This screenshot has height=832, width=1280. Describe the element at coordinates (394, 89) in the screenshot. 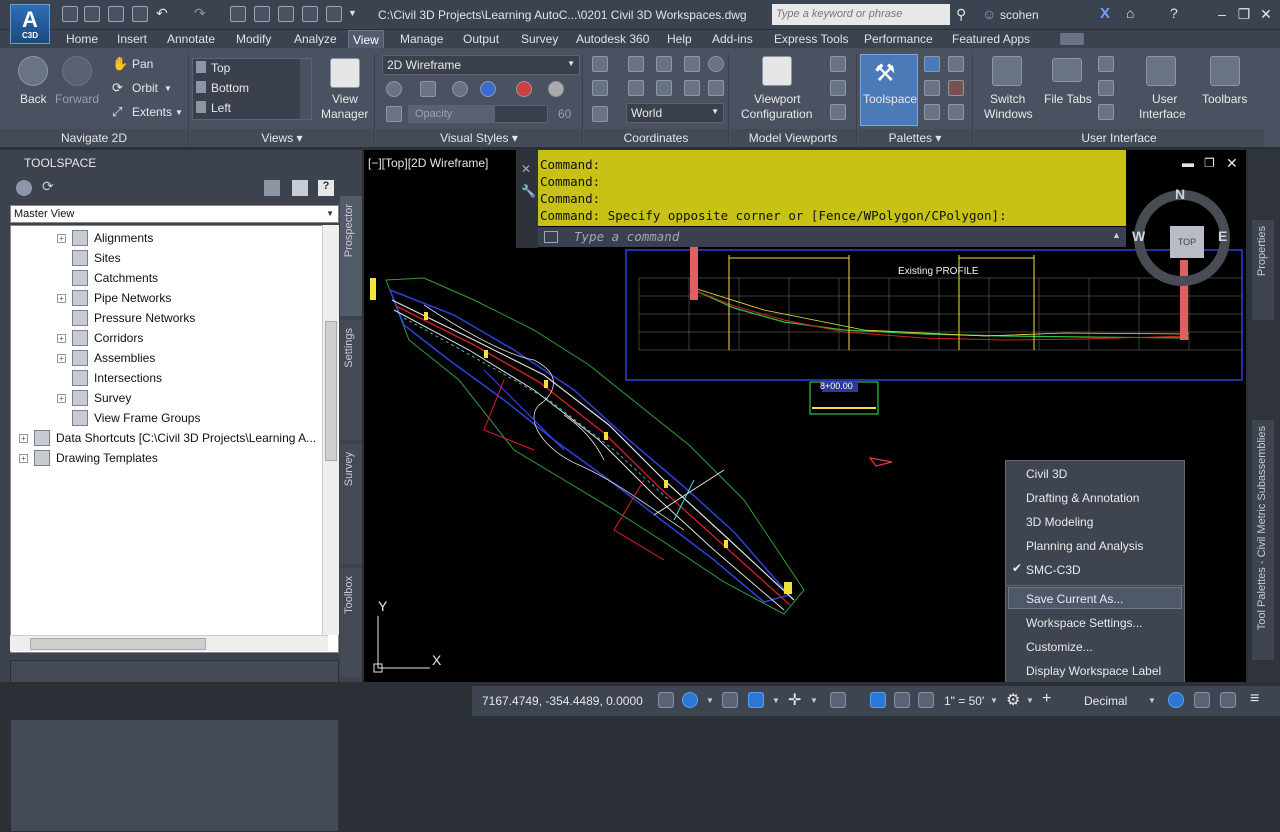

I see `edge-style-icon` at that location.